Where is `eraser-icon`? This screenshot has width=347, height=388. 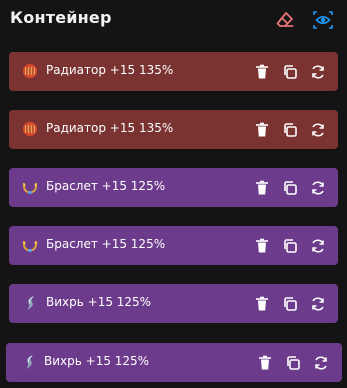
eraser-icon is located at coordinates (285, 19).